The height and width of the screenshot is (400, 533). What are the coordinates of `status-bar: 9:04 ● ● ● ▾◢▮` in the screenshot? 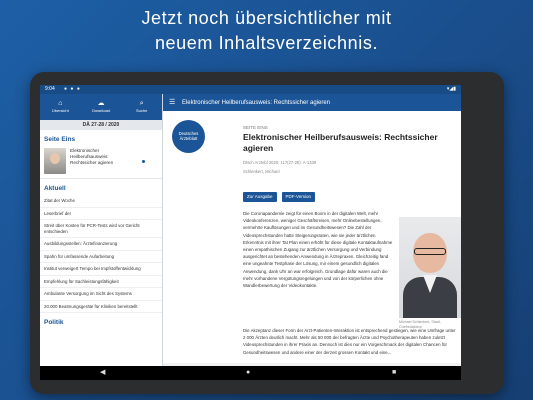 It's located at (250, 89).